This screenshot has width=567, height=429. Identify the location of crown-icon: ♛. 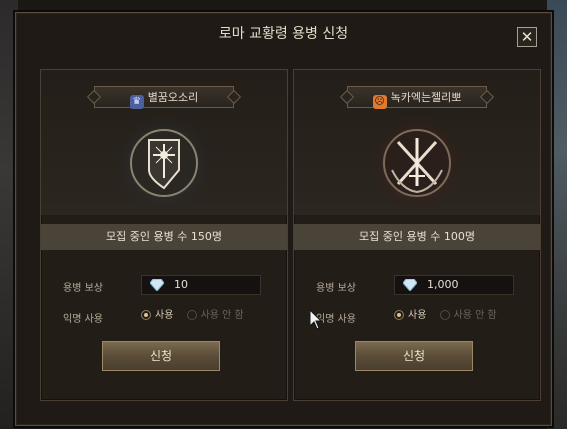
(136, 102).